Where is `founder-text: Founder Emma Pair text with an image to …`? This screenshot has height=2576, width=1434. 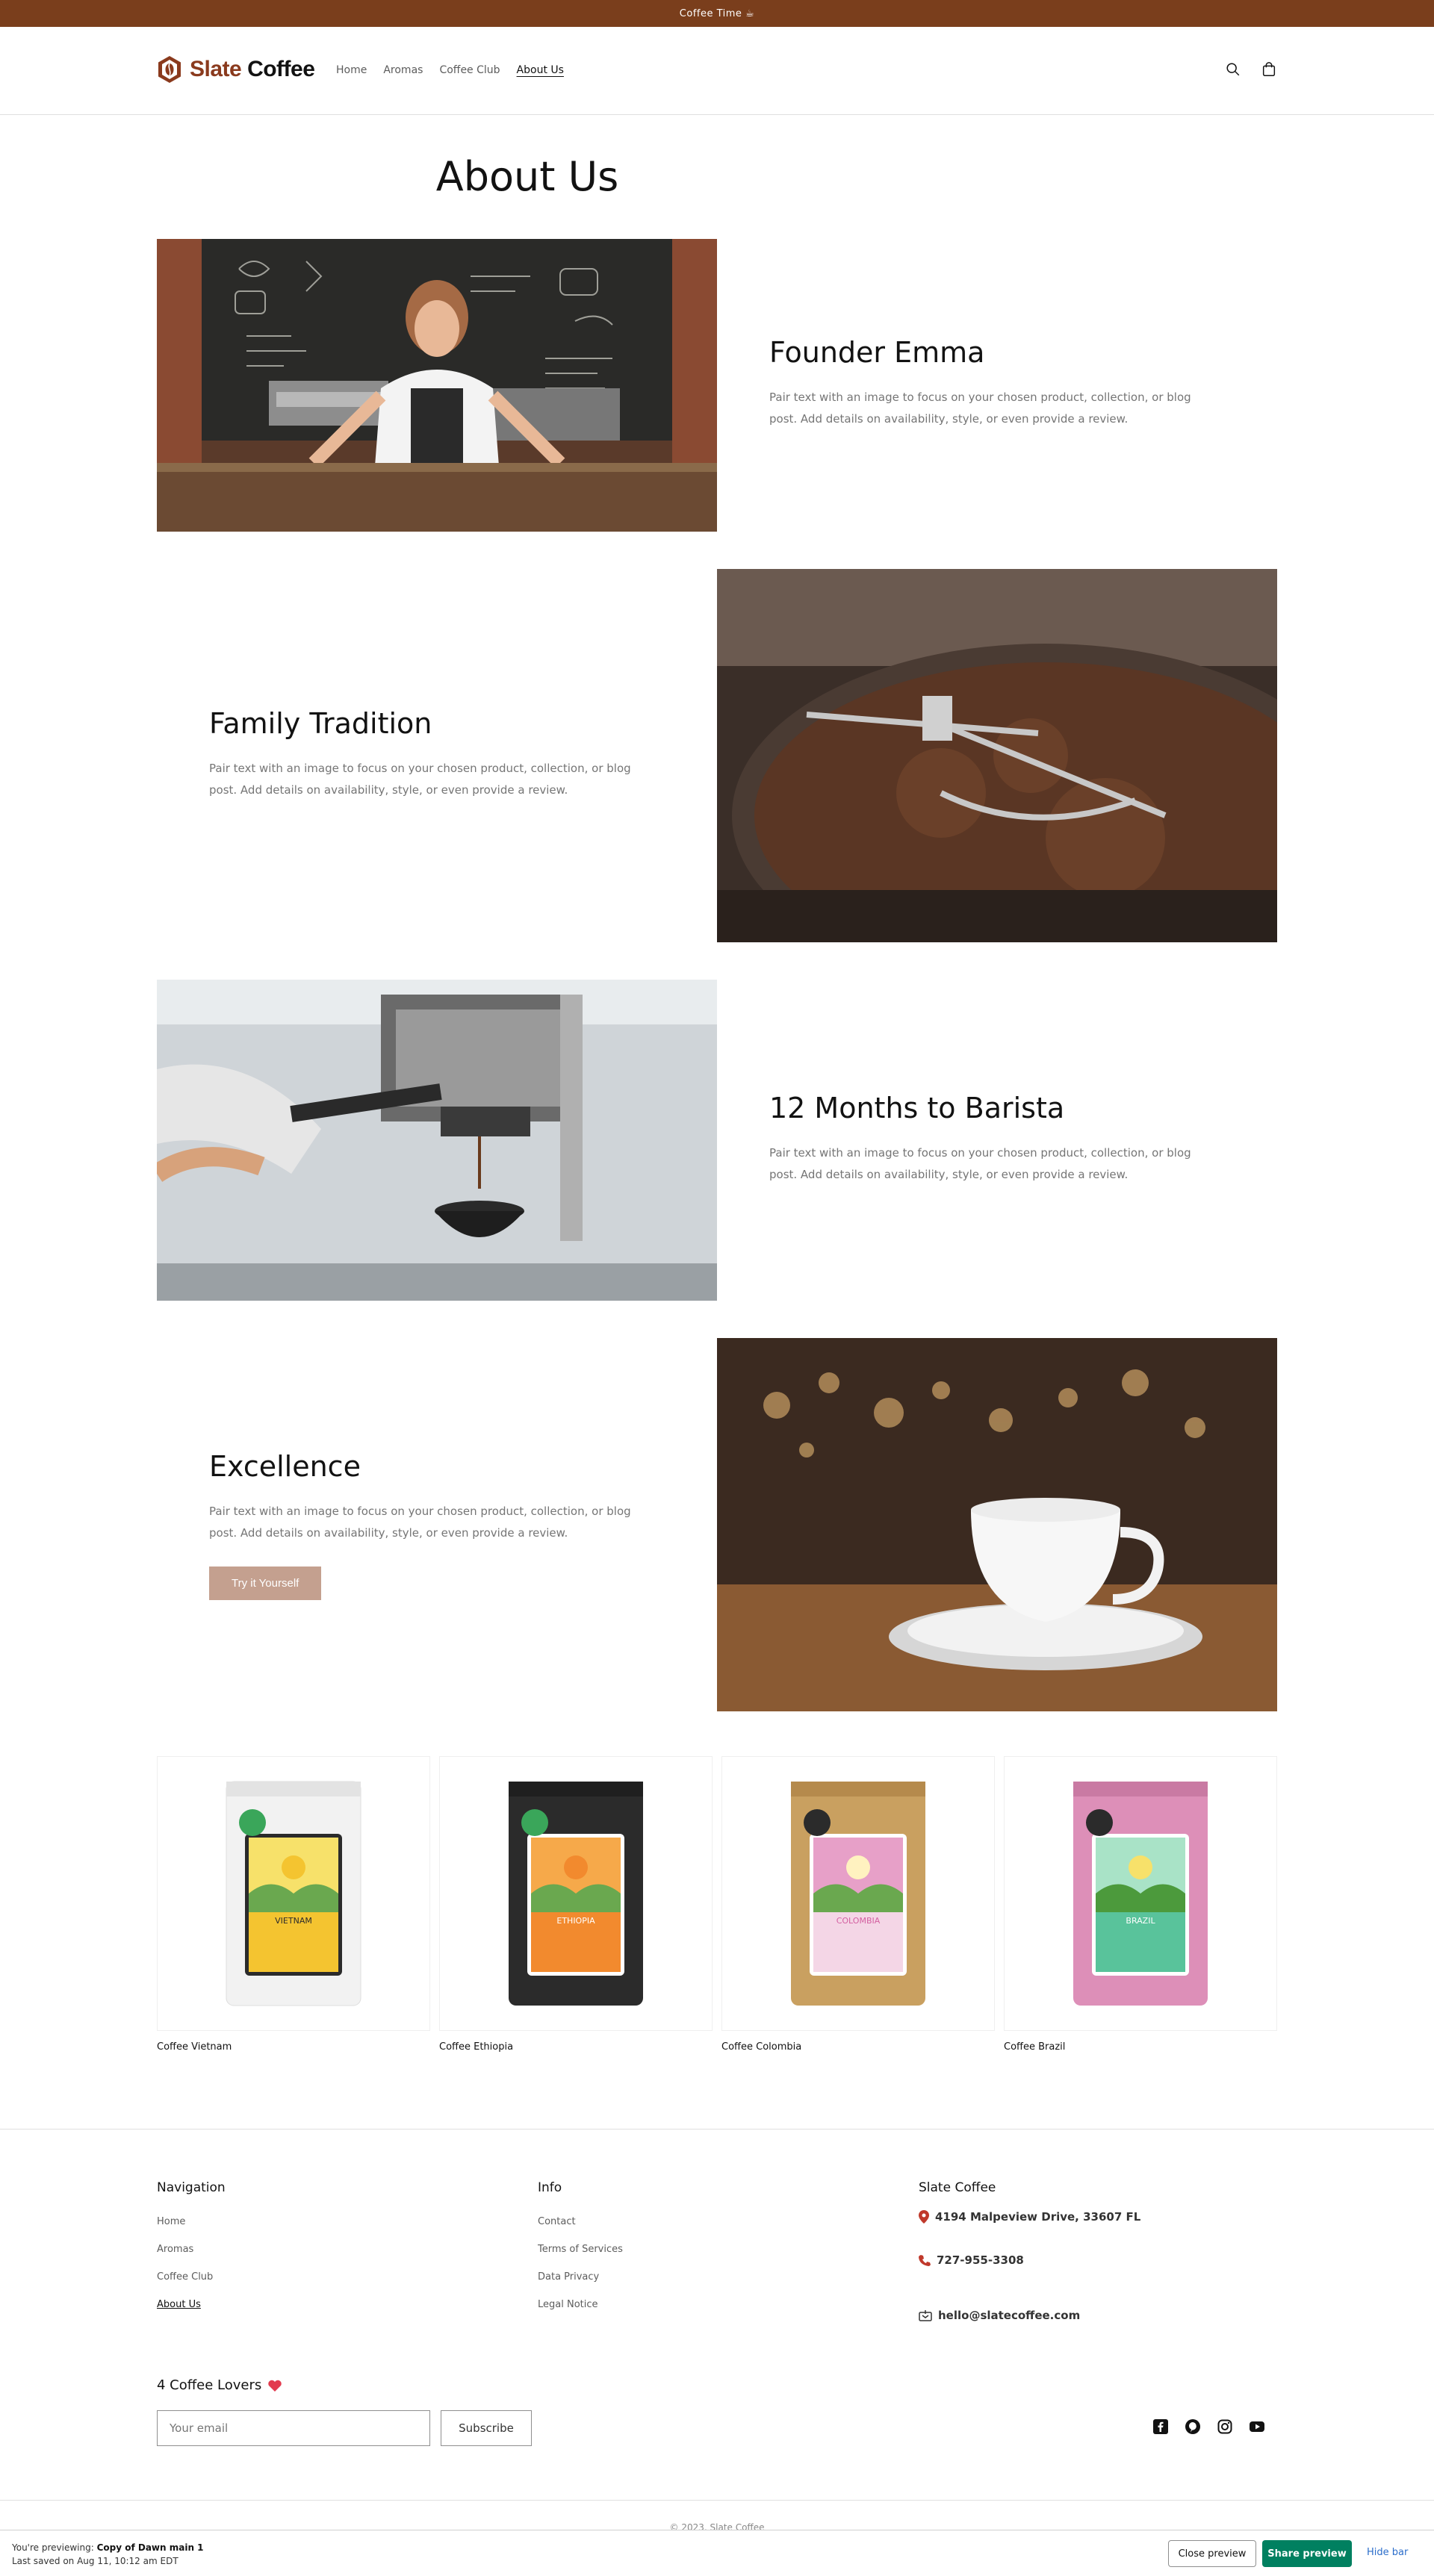
founder-text: Founder Emma Pair text with an image to … is located at coordinates (1049, 383).